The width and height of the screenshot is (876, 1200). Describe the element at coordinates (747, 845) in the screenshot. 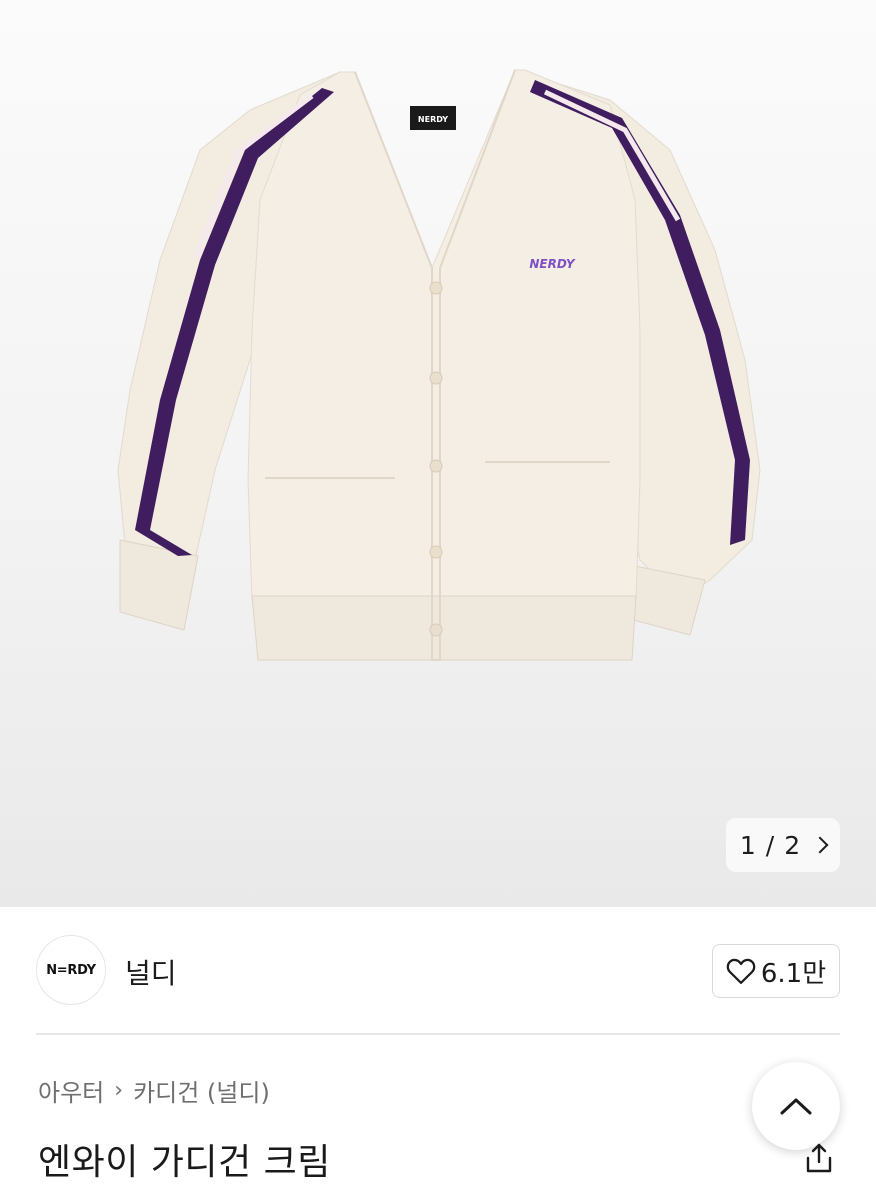

I see `pager-current: 1` at that location.